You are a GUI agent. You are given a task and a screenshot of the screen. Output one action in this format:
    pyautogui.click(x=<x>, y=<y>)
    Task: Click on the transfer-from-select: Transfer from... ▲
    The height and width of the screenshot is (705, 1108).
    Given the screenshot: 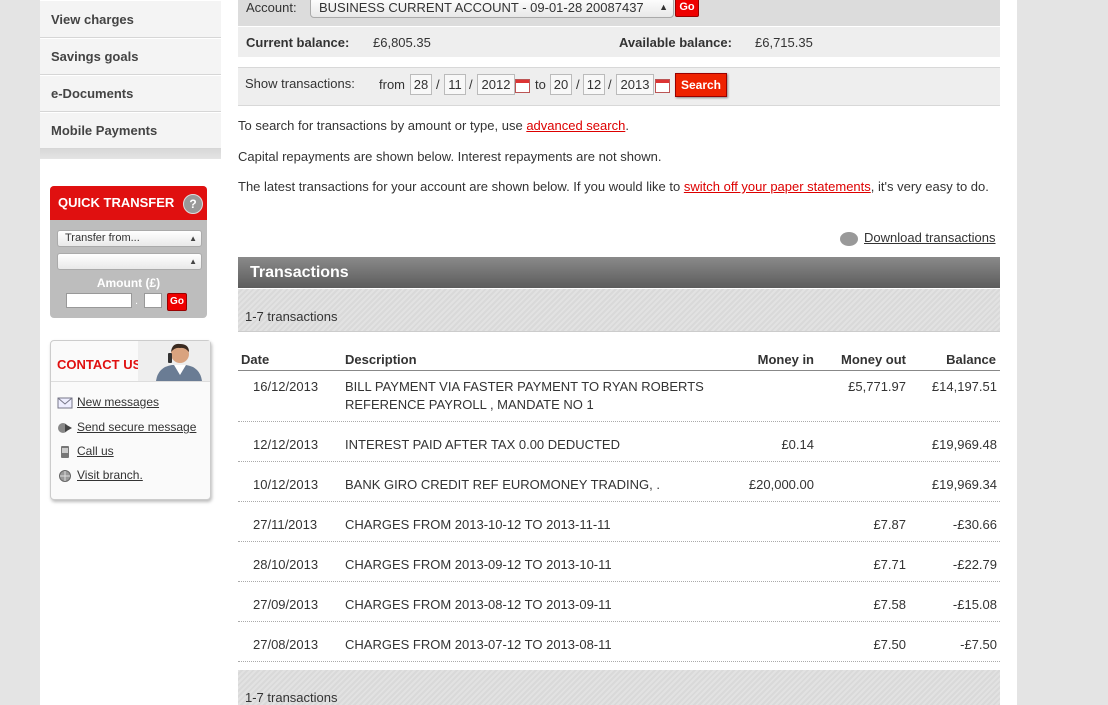 What is the action you would take?
    pyautogui.click(x=129, y=238)
    